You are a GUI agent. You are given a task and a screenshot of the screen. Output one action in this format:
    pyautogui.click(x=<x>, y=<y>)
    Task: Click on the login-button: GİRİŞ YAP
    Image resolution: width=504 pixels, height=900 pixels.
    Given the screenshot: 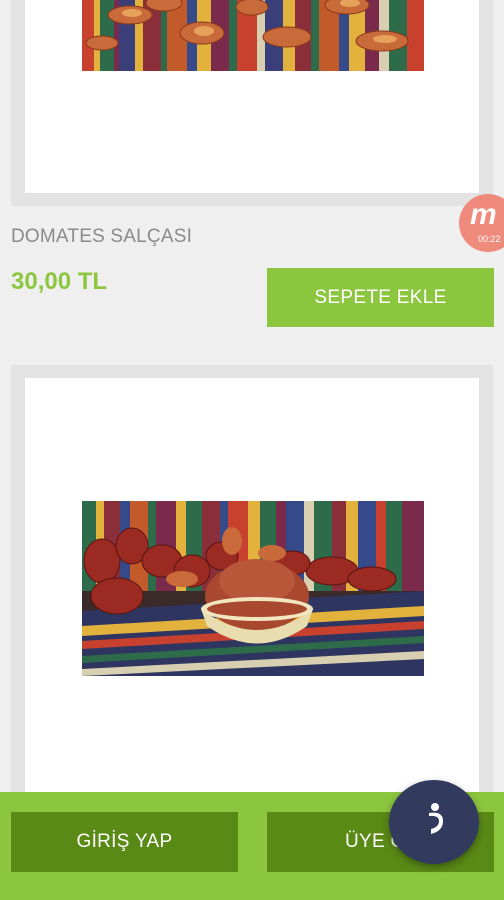 What is the action you would take?
    pyautogui.click(x=124, y=842)
    